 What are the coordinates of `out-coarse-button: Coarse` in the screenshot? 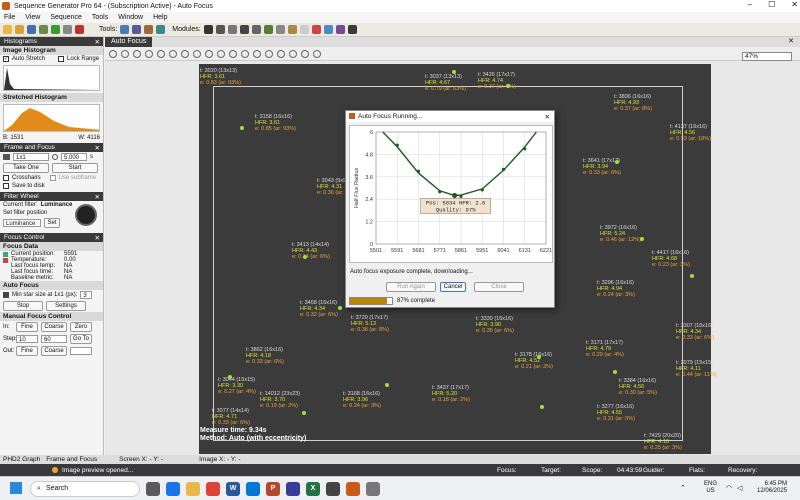 It's located at (54, 351).